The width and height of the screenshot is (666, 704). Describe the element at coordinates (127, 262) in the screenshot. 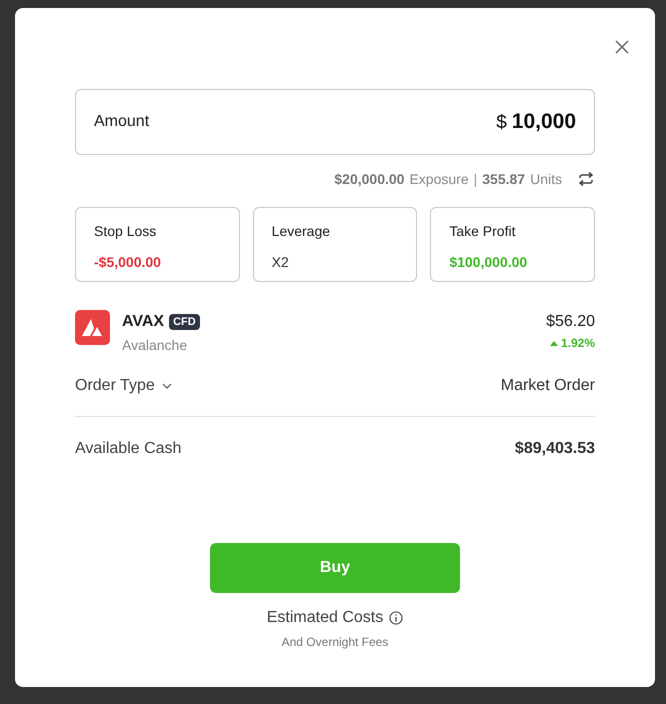

I see `parameter-value: -$5,000.00` at that location.